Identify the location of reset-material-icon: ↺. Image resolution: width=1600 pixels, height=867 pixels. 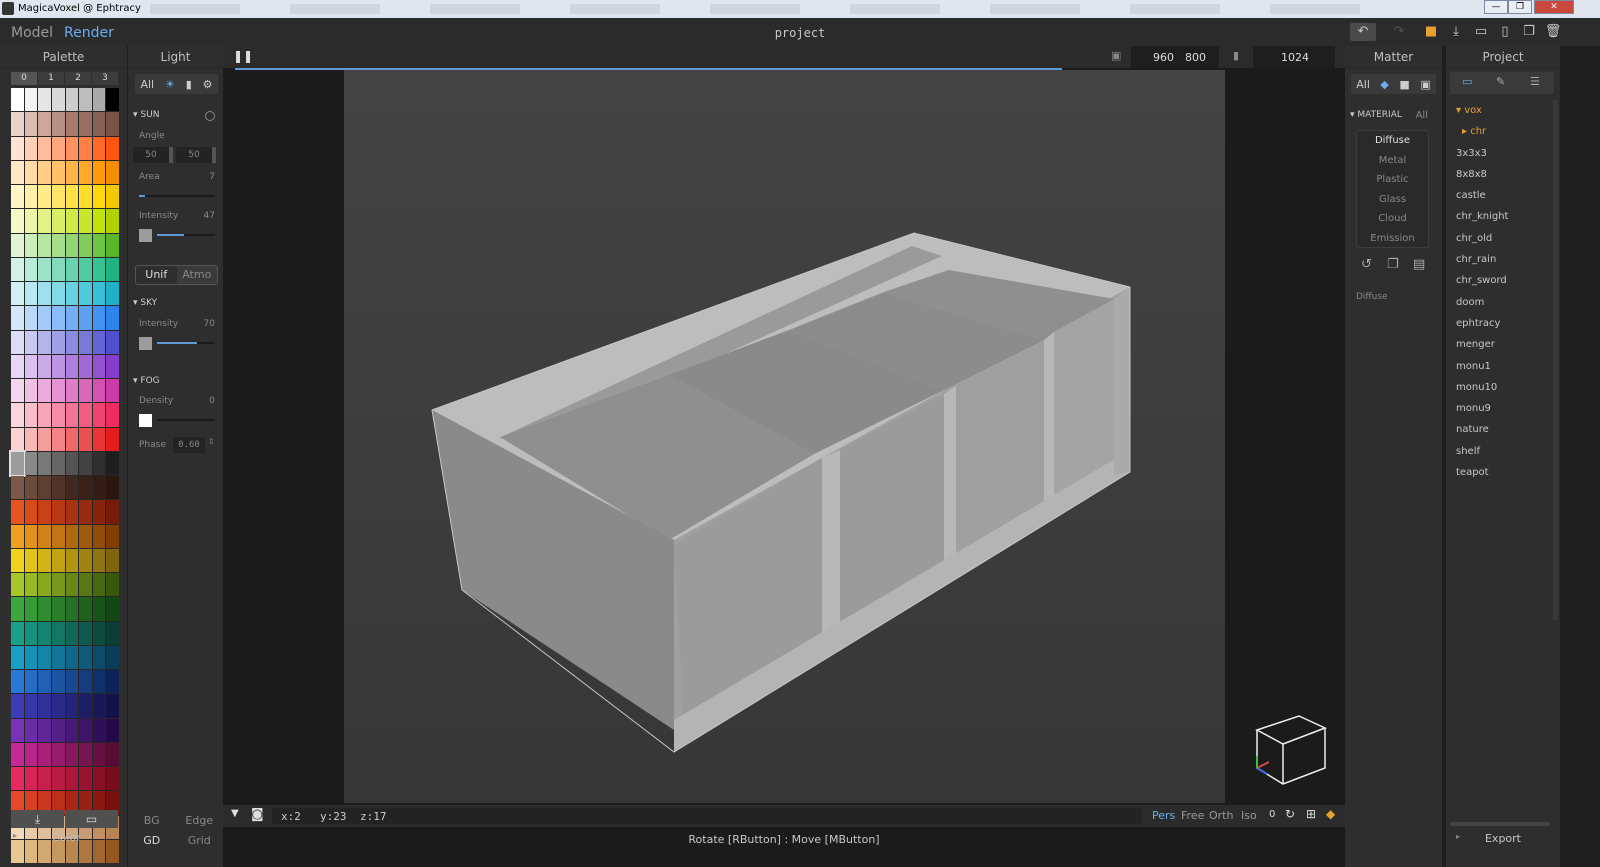
(1366, 264).